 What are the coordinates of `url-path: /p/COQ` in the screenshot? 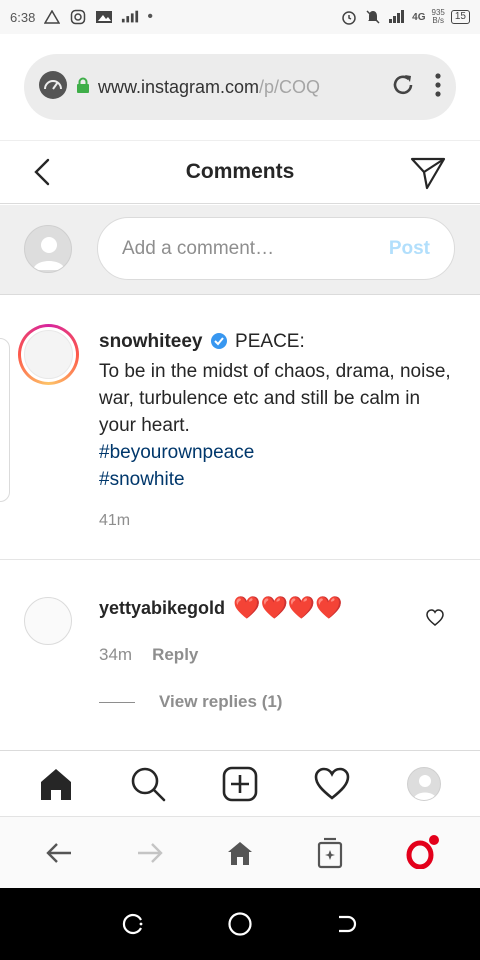 It's located at (290, 86).